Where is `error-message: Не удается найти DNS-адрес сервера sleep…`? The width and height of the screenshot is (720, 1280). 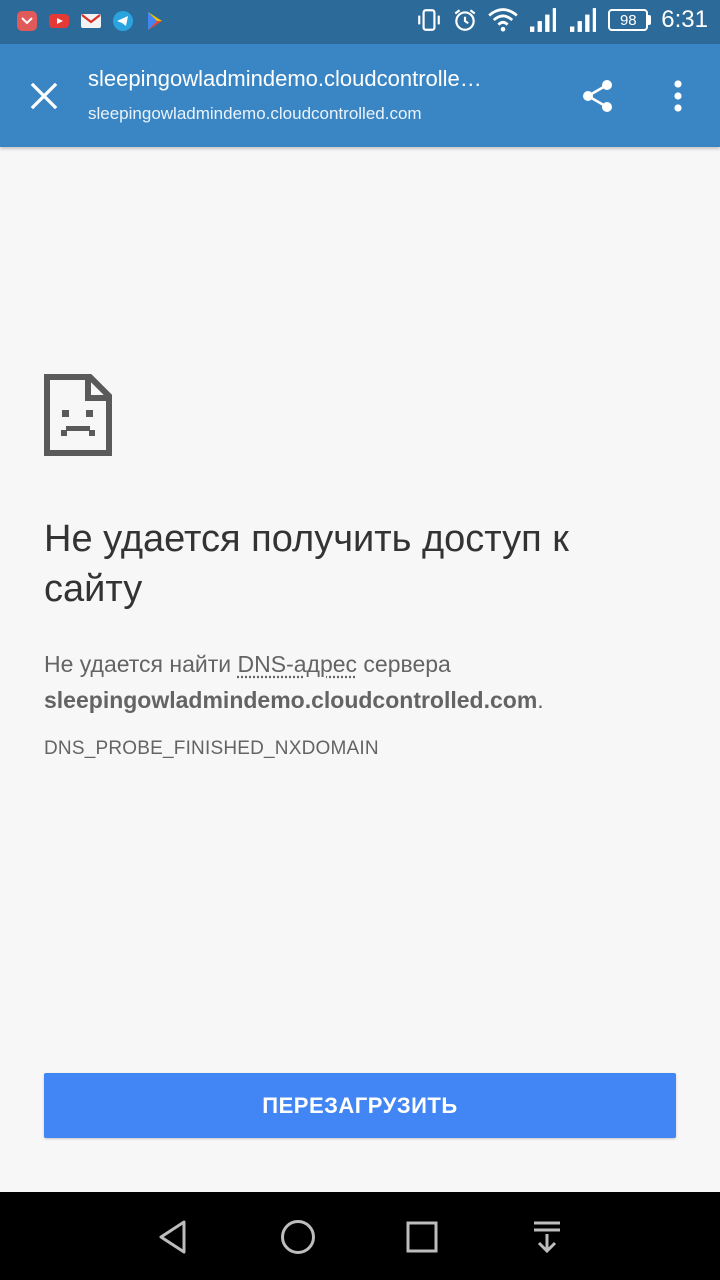 error-message: Не удается найти DNS-адрес сервера sleep… is located at coordinates (364, 682).